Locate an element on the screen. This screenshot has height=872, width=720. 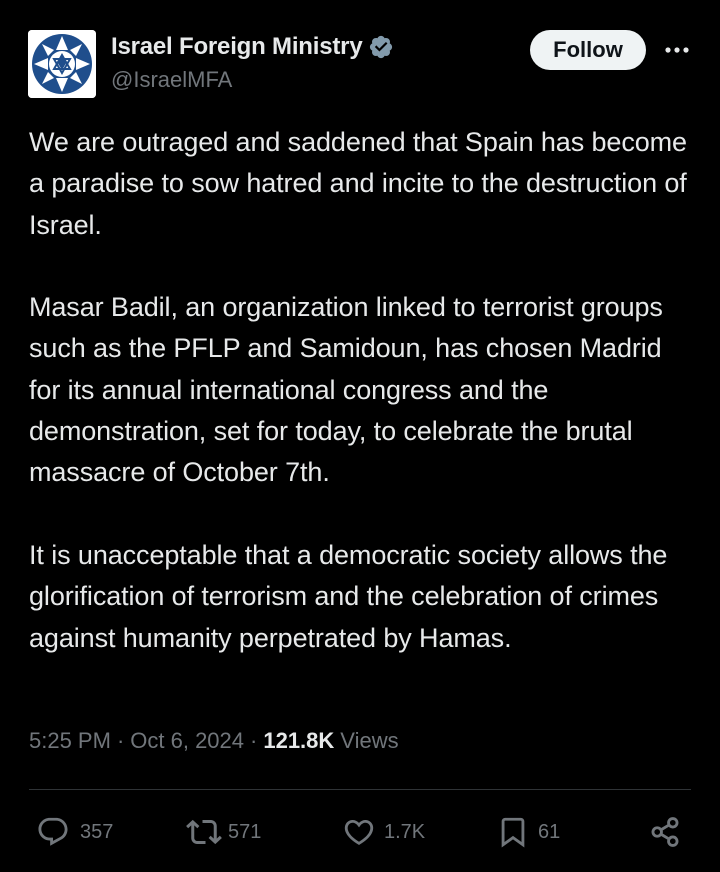
avatar is located at coordinates (62, 64).